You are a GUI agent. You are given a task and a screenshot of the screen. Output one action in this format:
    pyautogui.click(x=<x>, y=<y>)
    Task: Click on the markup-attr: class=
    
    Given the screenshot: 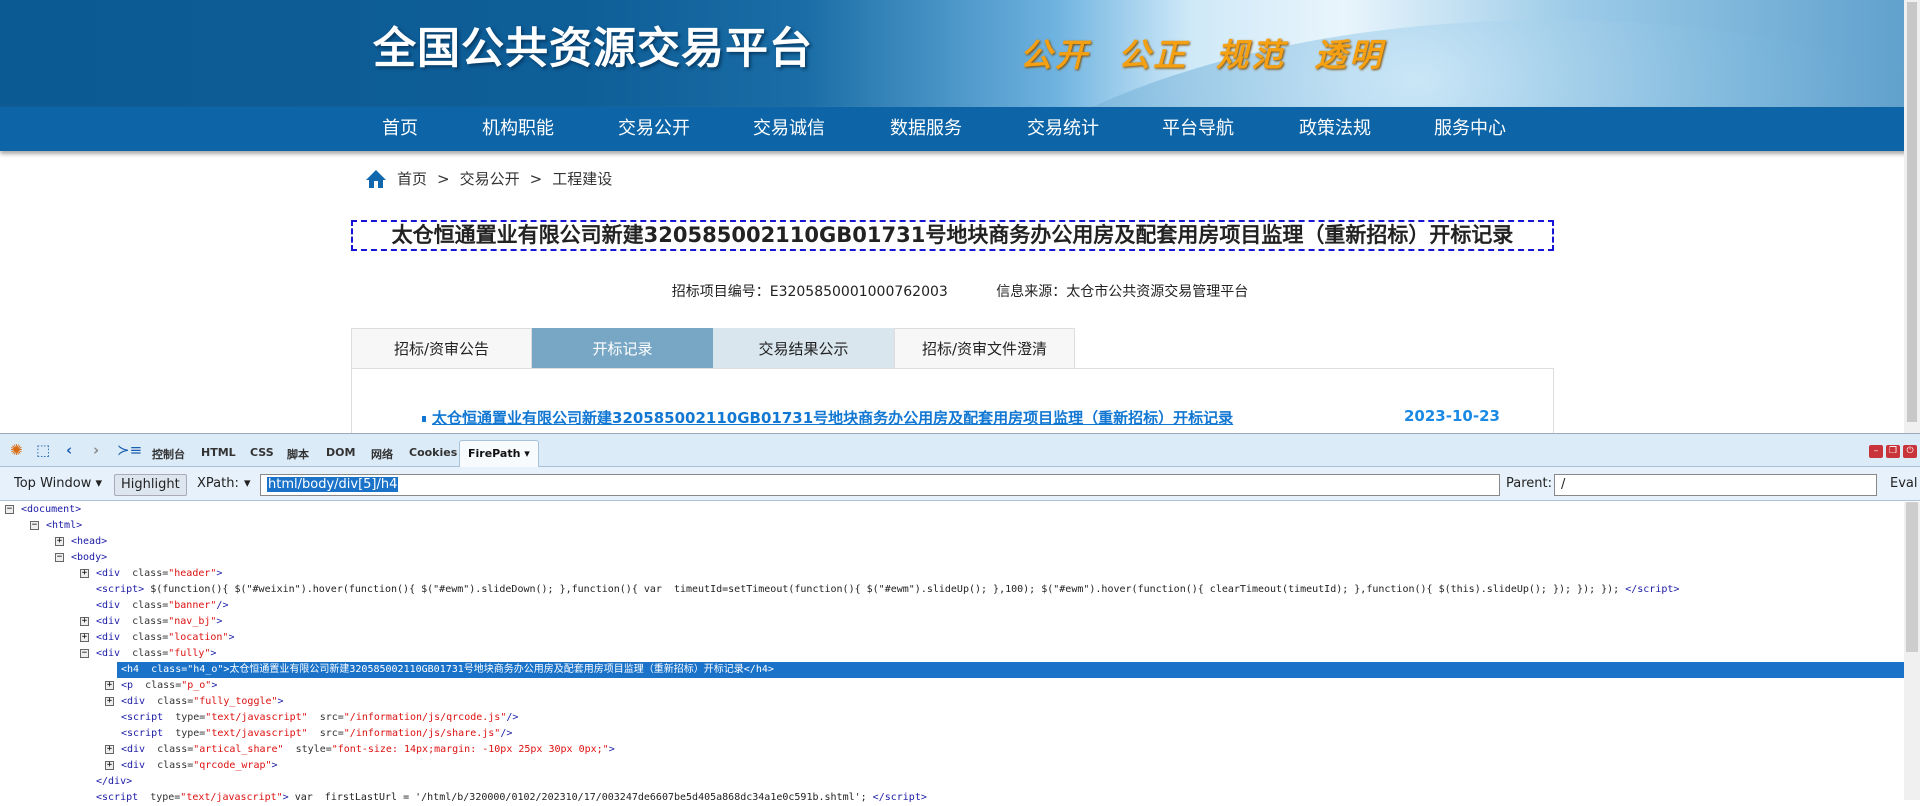 What is the action you would take?
    pyautogui.click(x=150, y=637)
    